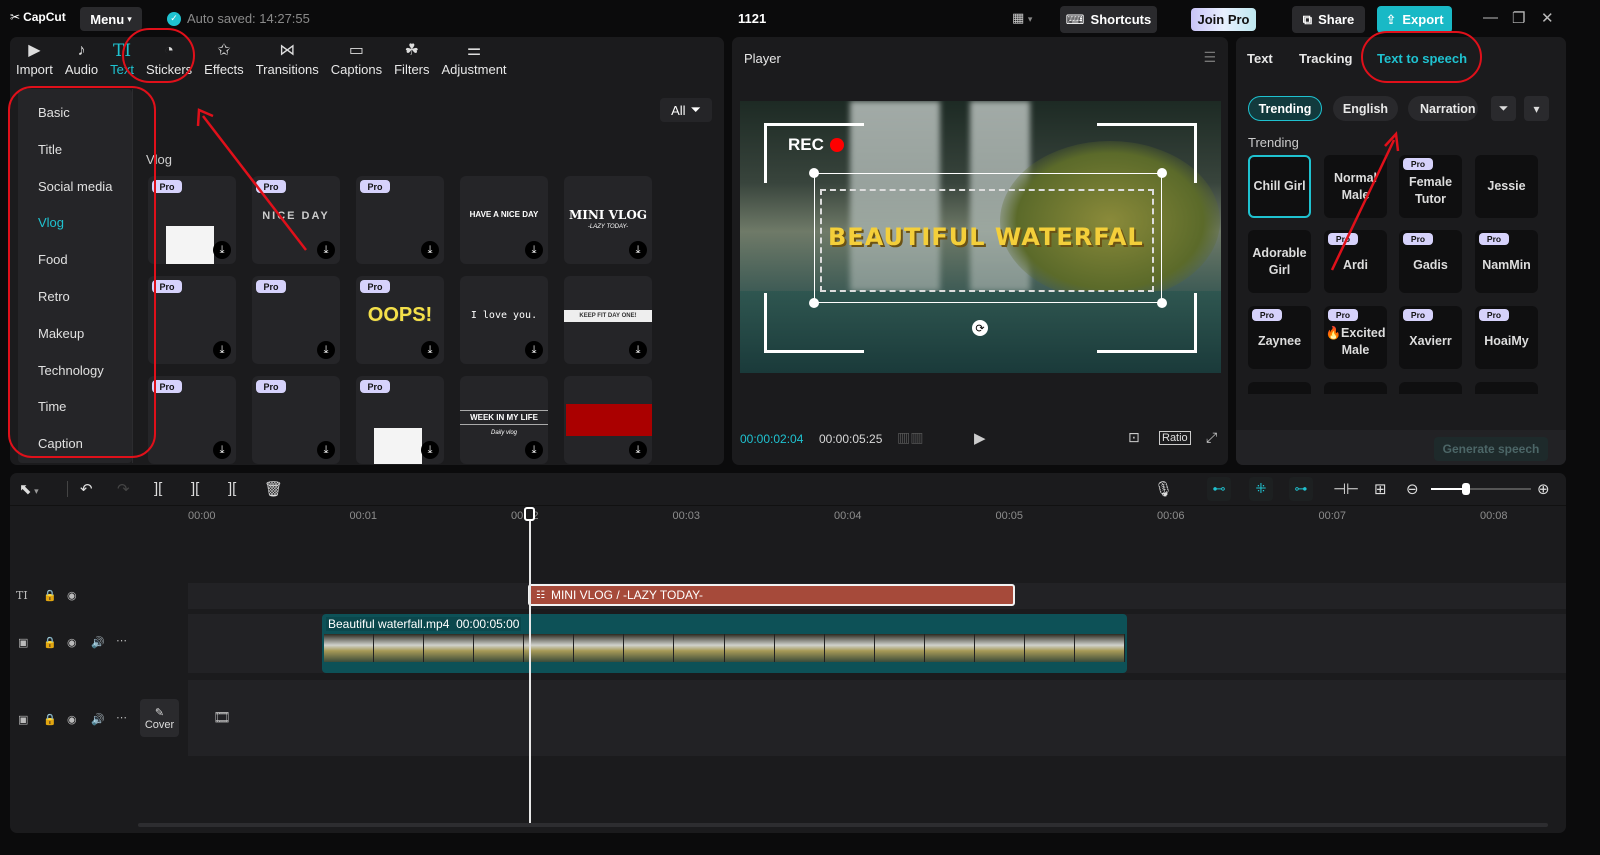 The width and height of the screenshot is (1600, 855). What do you see at coordinates (52, 406) in the screenshot?
I see `category-time: Time` at bounding box center [52, 406].